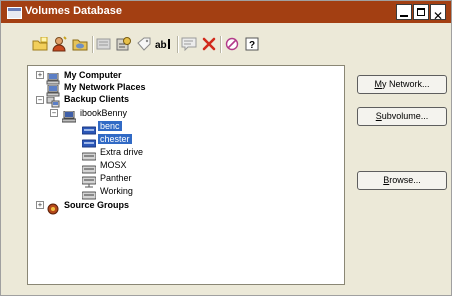  I want to click on maximize-button, so click(421, 12).